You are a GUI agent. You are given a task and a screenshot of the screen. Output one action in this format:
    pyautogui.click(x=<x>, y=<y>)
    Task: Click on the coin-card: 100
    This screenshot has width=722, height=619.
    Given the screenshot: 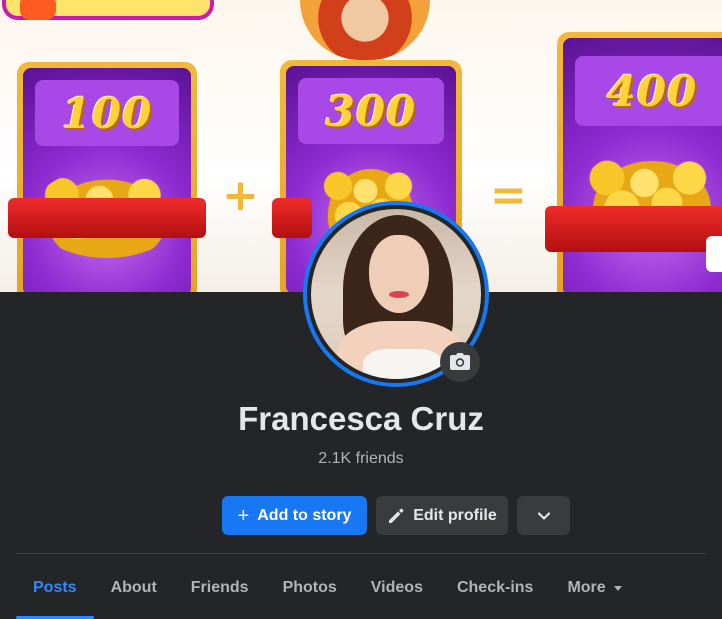 What is the action you would take?
    pyautogui.click(x=107, y=177)
    